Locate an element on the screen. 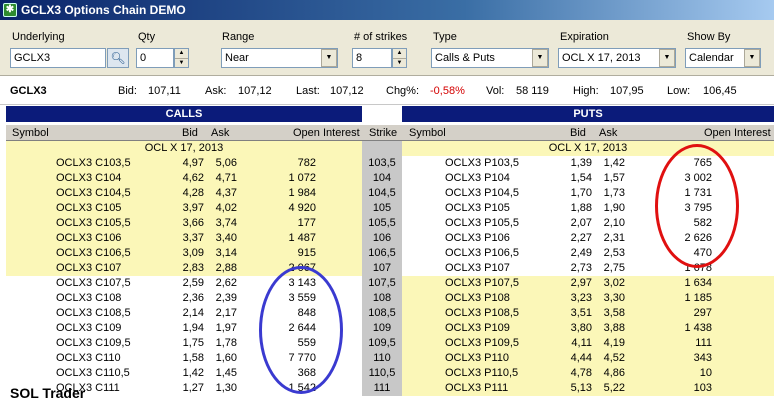  table-row: OCLX3 P110 4,44 4,52 343 is located at coordinates (588, 358).